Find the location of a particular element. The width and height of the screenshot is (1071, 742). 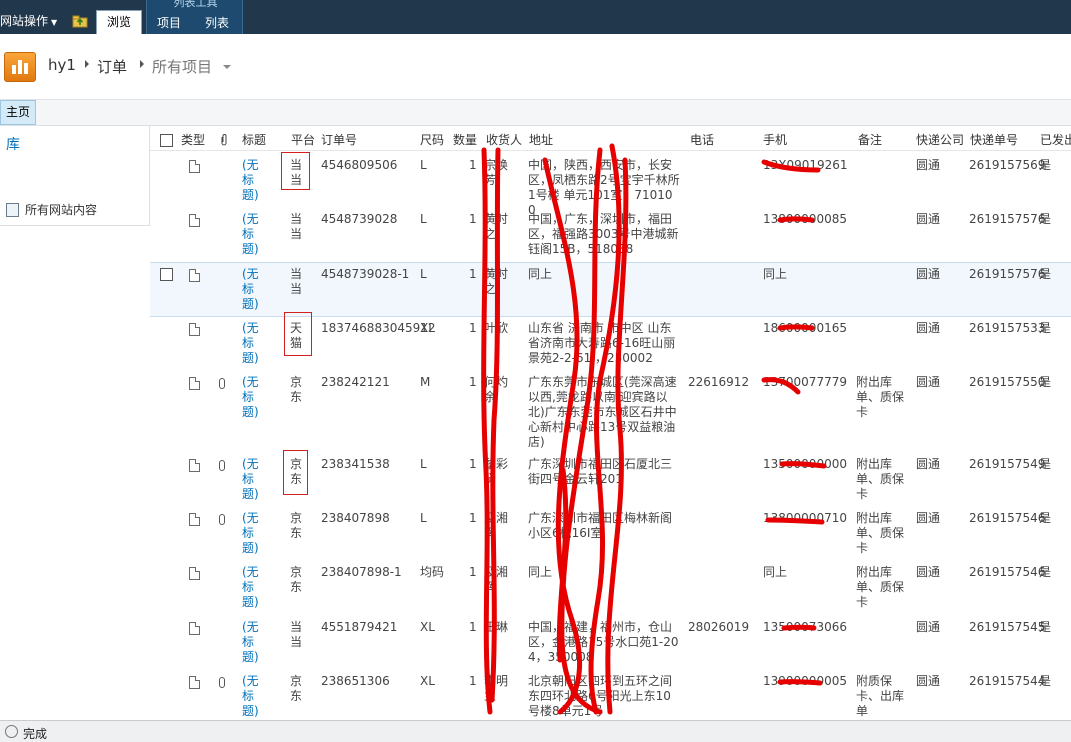

cell-mobile: 13X09019261 is located at coordinates (805, 165).